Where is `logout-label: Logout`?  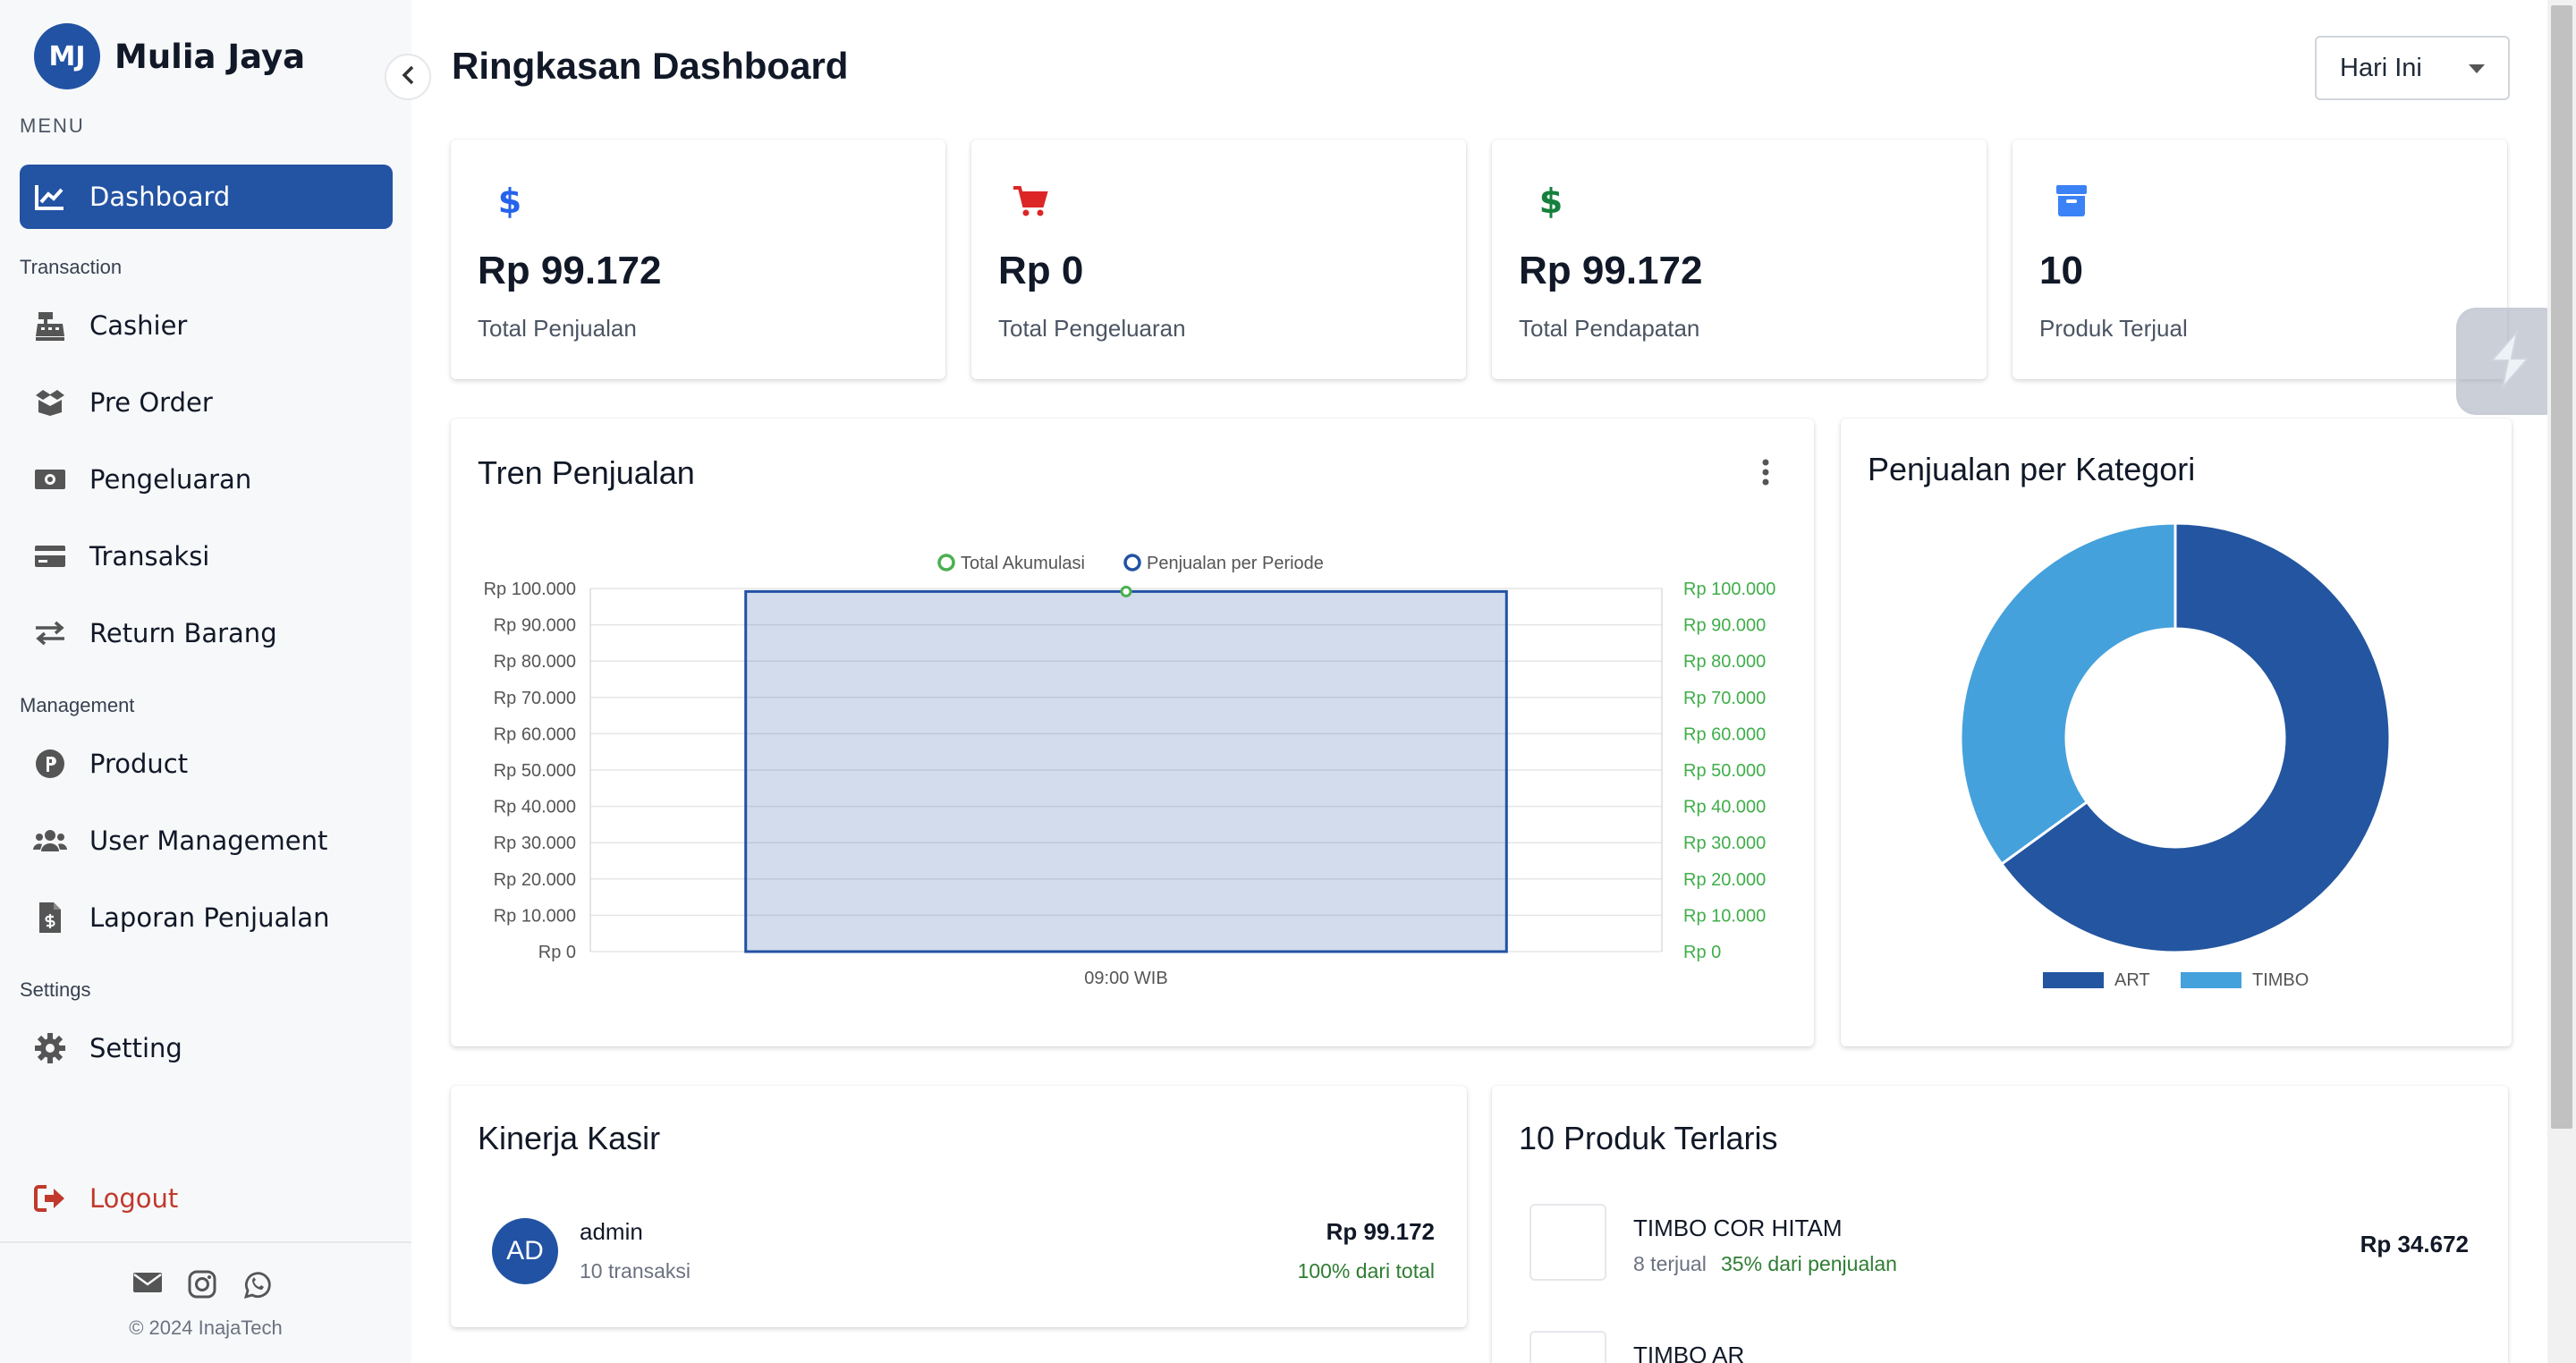
logout-label: Logout is located at coordinates (134, 1198).